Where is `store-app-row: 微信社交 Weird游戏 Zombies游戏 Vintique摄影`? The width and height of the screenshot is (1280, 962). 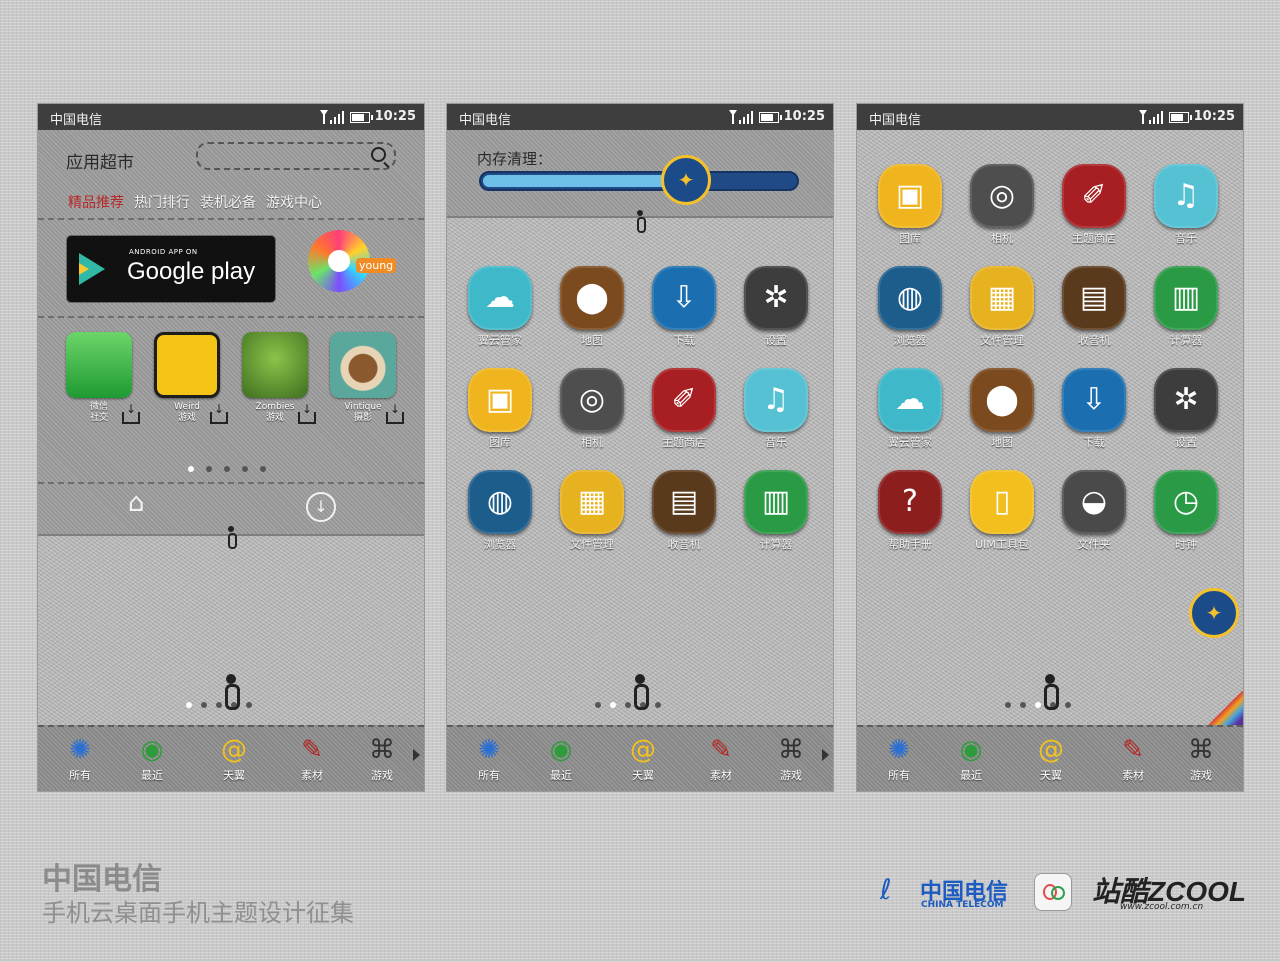
store-app-row: 微信社交 Weird游戏 Zombies游戏 Vintique摄影 is located at coordinates (234, 382).